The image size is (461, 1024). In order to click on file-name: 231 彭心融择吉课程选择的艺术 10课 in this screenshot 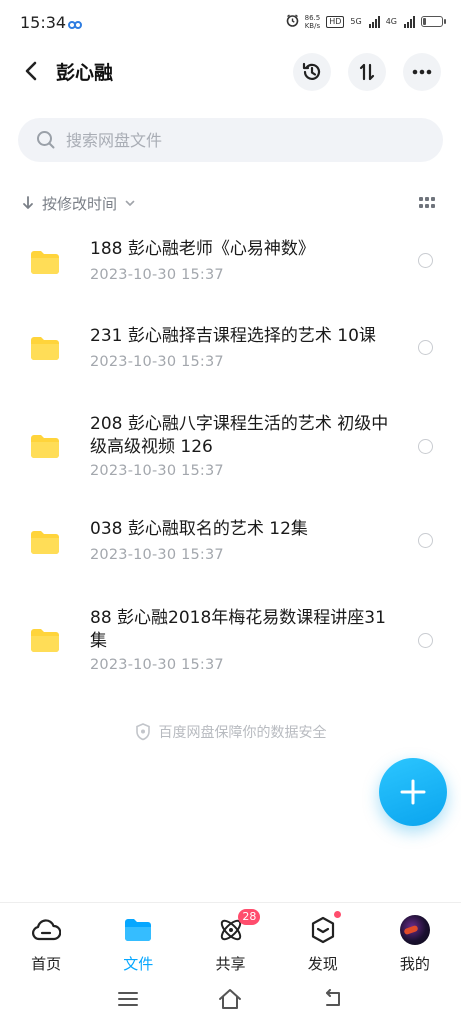, I will do `click(233, 336)`.